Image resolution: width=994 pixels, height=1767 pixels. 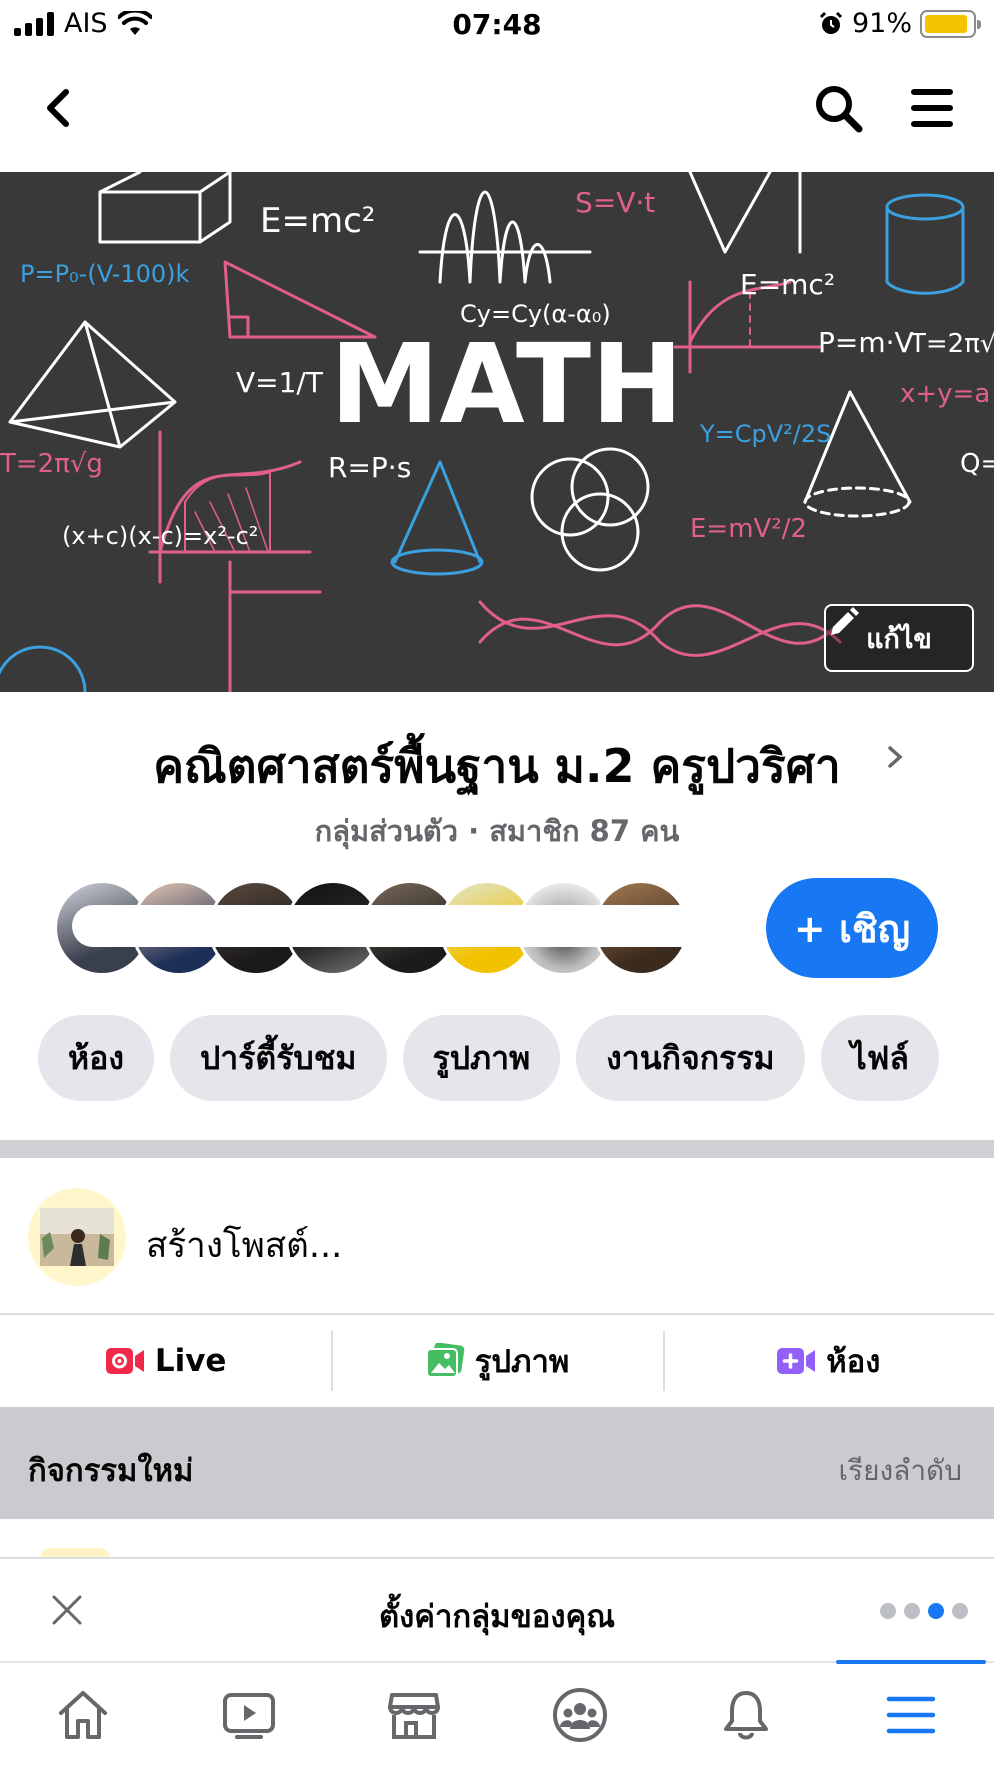 What do you see at coordinates (522, 1362) in the screenshot?
I see `photo-label: รูปภาพ` at bounding box center [522, 1362].